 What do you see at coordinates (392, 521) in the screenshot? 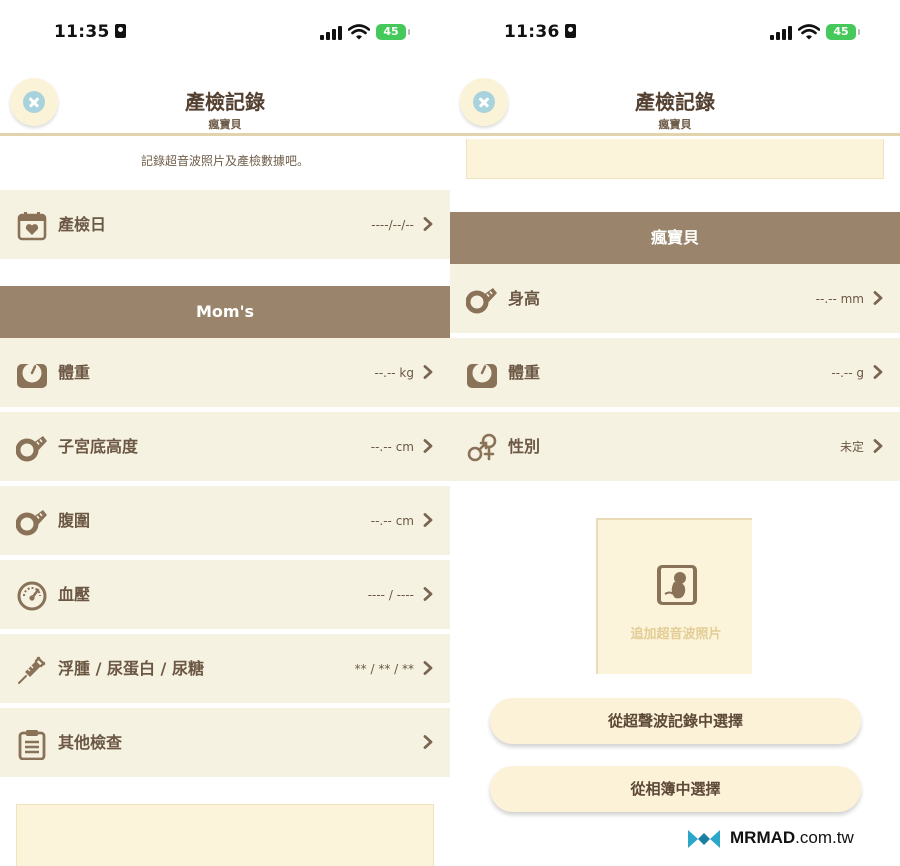
I see `waist-value: --.-- cm` at bounding box center [392, 521].